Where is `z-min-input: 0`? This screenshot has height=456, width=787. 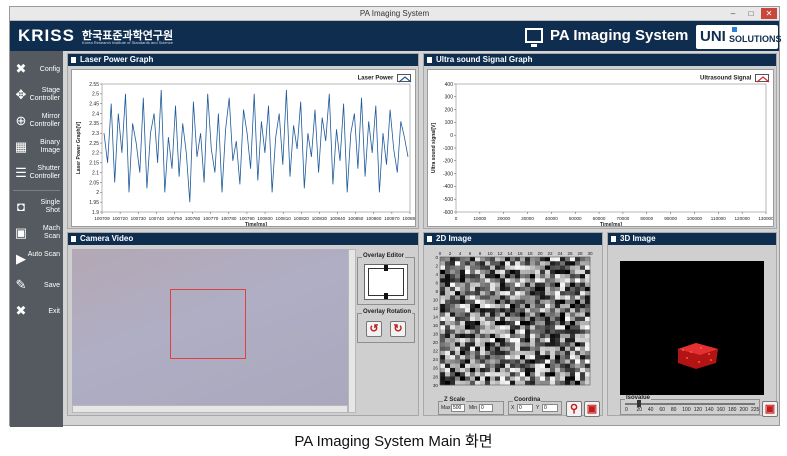 z-min-input: 0 is located at coordinates (486, 408).